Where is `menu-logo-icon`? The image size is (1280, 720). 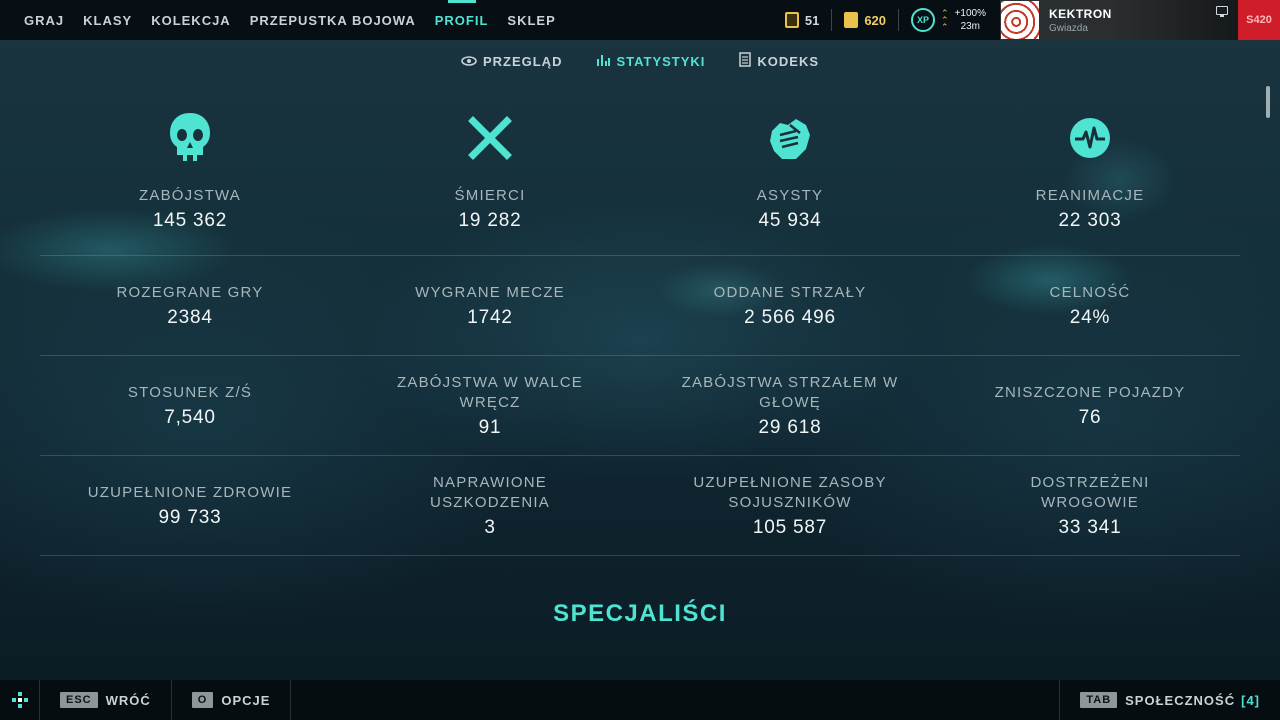
menu-logo-icon is located at coordinates (20, 700).